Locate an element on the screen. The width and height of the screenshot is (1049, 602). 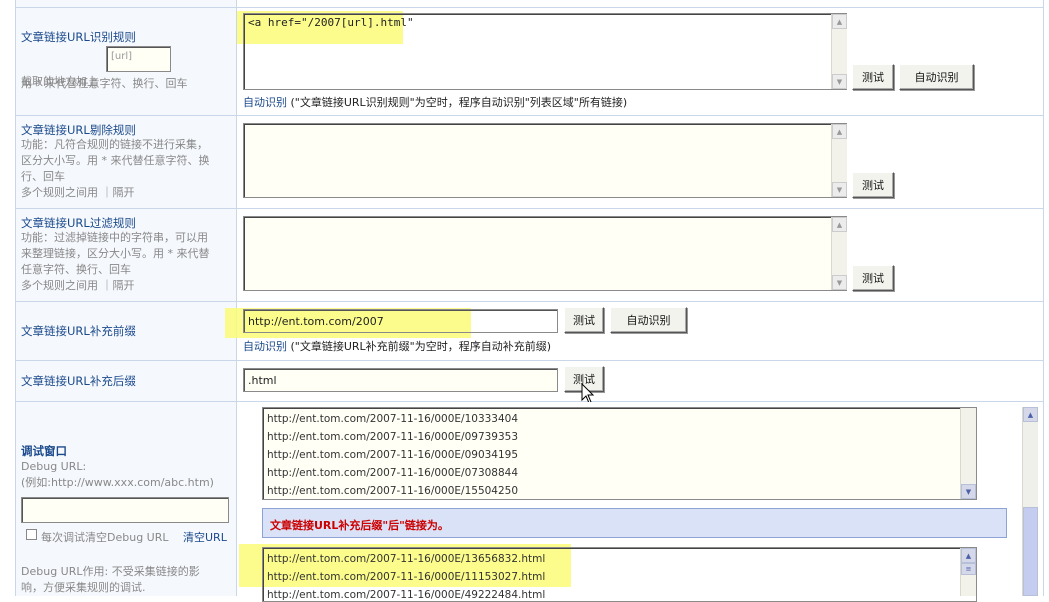
result-banner: 文章链接URL补充后缀"后"链接为。 is located at coordinates (634, 523).